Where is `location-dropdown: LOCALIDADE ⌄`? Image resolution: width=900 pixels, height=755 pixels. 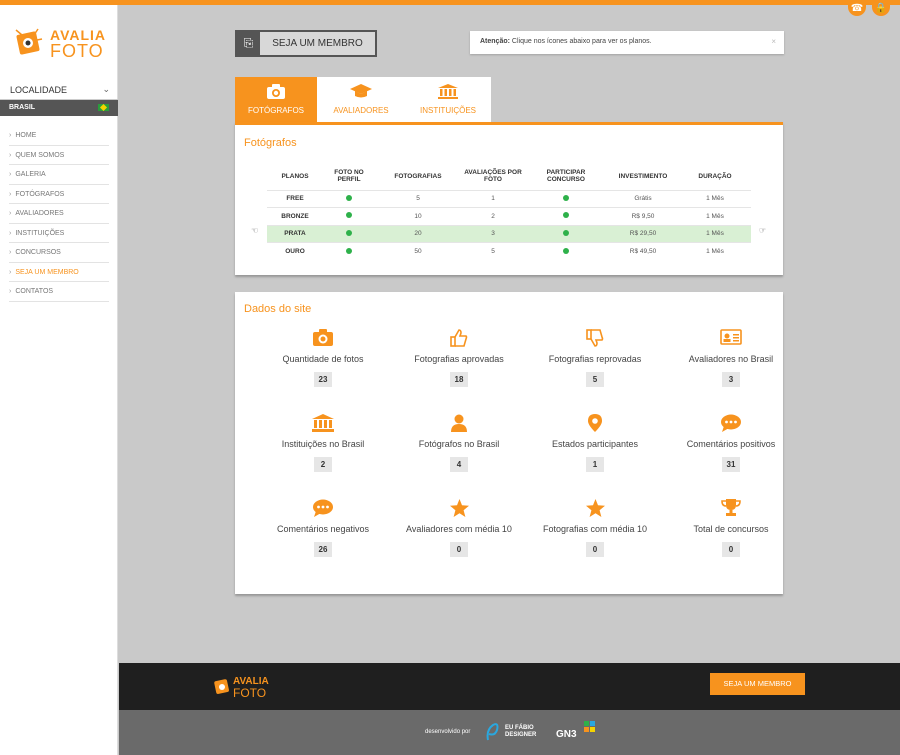
location-dropdown: LOCALIDADE ⌄ is located at coordinates (59, 90).